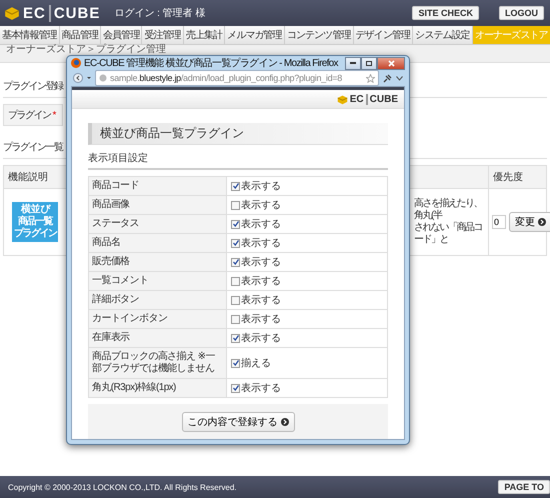  I want to click on priority-input: 0, so click(499, 222).